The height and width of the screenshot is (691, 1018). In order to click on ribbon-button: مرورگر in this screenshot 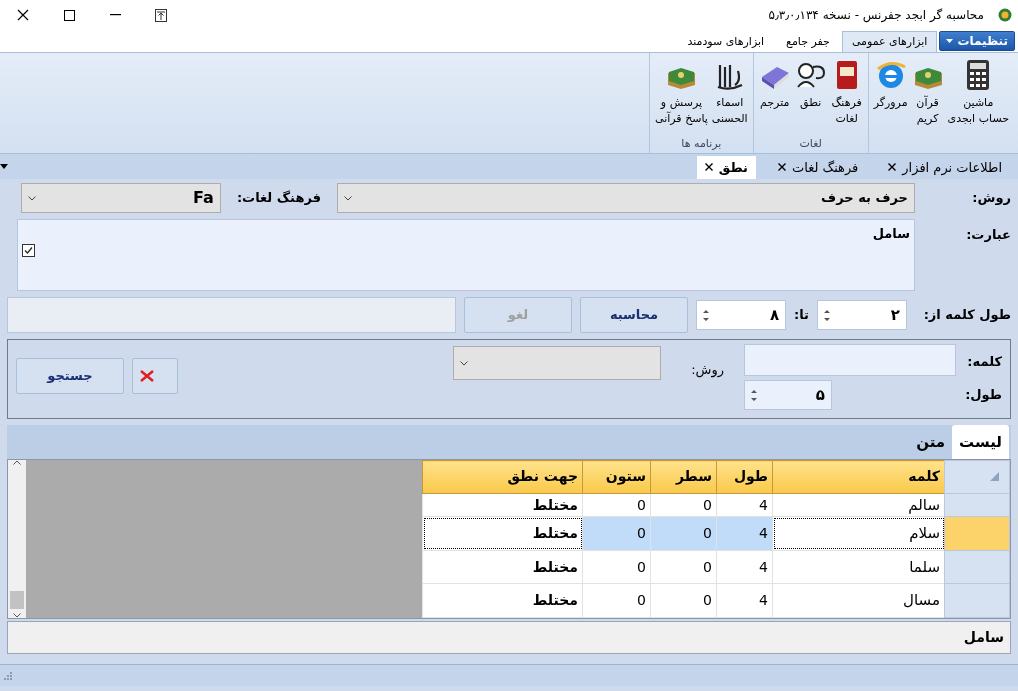, I will do `click(890, 94)`.